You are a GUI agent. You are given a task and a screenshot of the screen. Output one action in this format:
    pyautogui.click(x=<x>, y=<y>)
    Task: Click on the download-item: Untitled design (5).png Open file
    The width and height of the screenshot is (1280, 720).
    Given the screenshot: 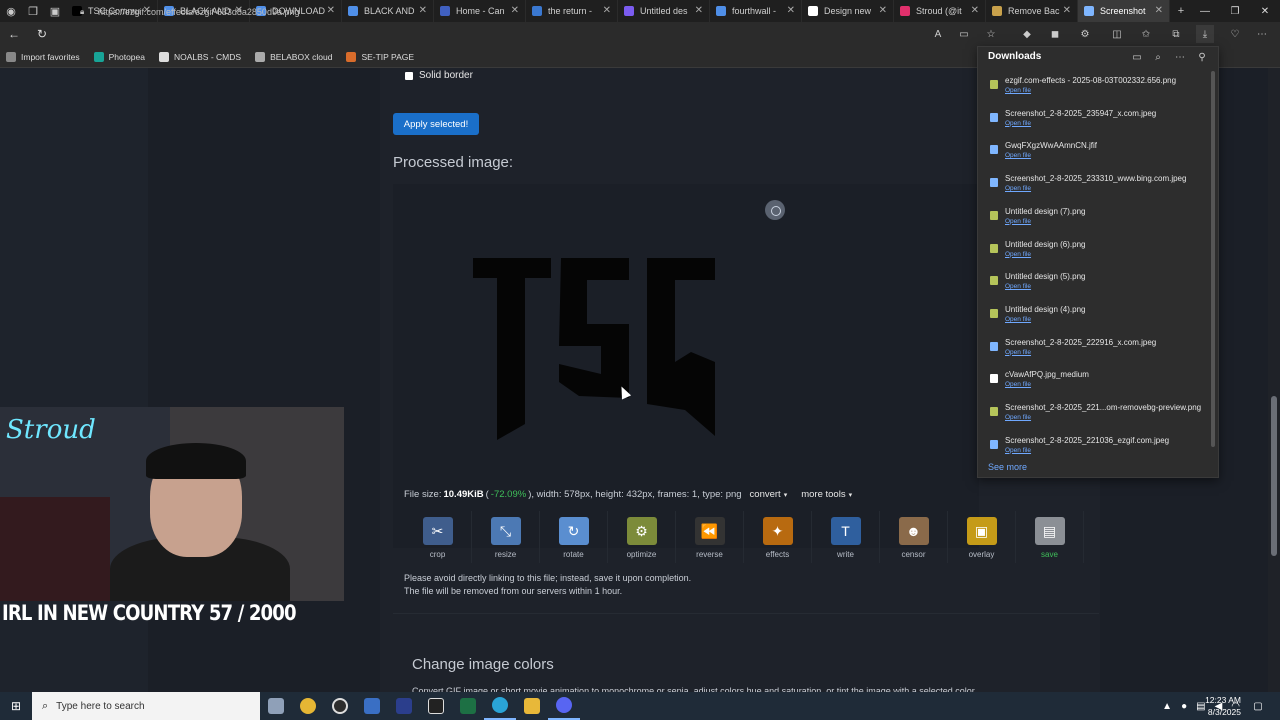 What is the action you would take?
    pyautogui.click(x=1099, y=284)
    